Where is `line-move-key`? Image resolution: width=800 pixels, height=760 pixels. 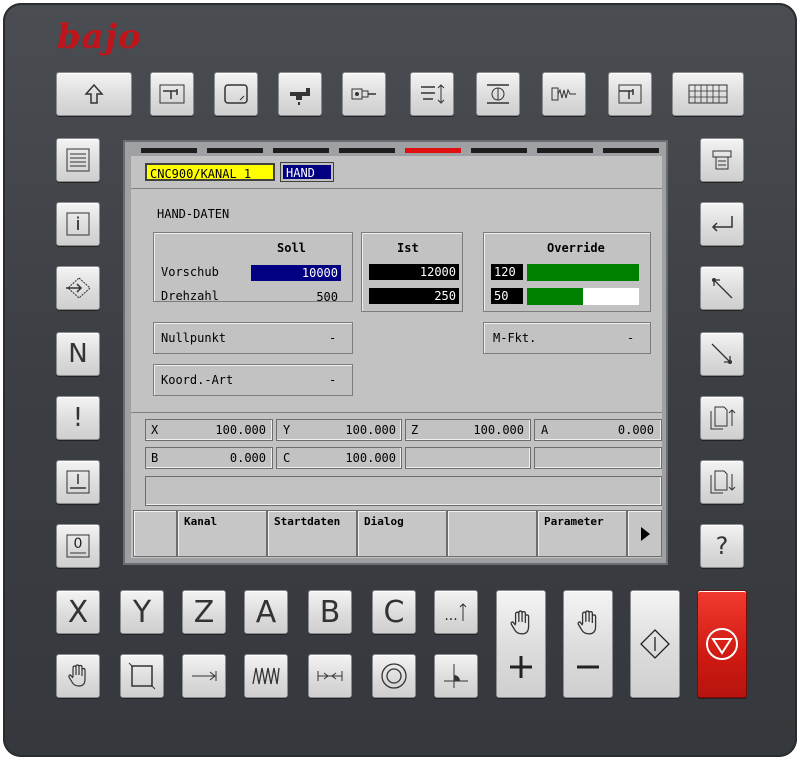 line-move-key is located at coordinates (204, 676).